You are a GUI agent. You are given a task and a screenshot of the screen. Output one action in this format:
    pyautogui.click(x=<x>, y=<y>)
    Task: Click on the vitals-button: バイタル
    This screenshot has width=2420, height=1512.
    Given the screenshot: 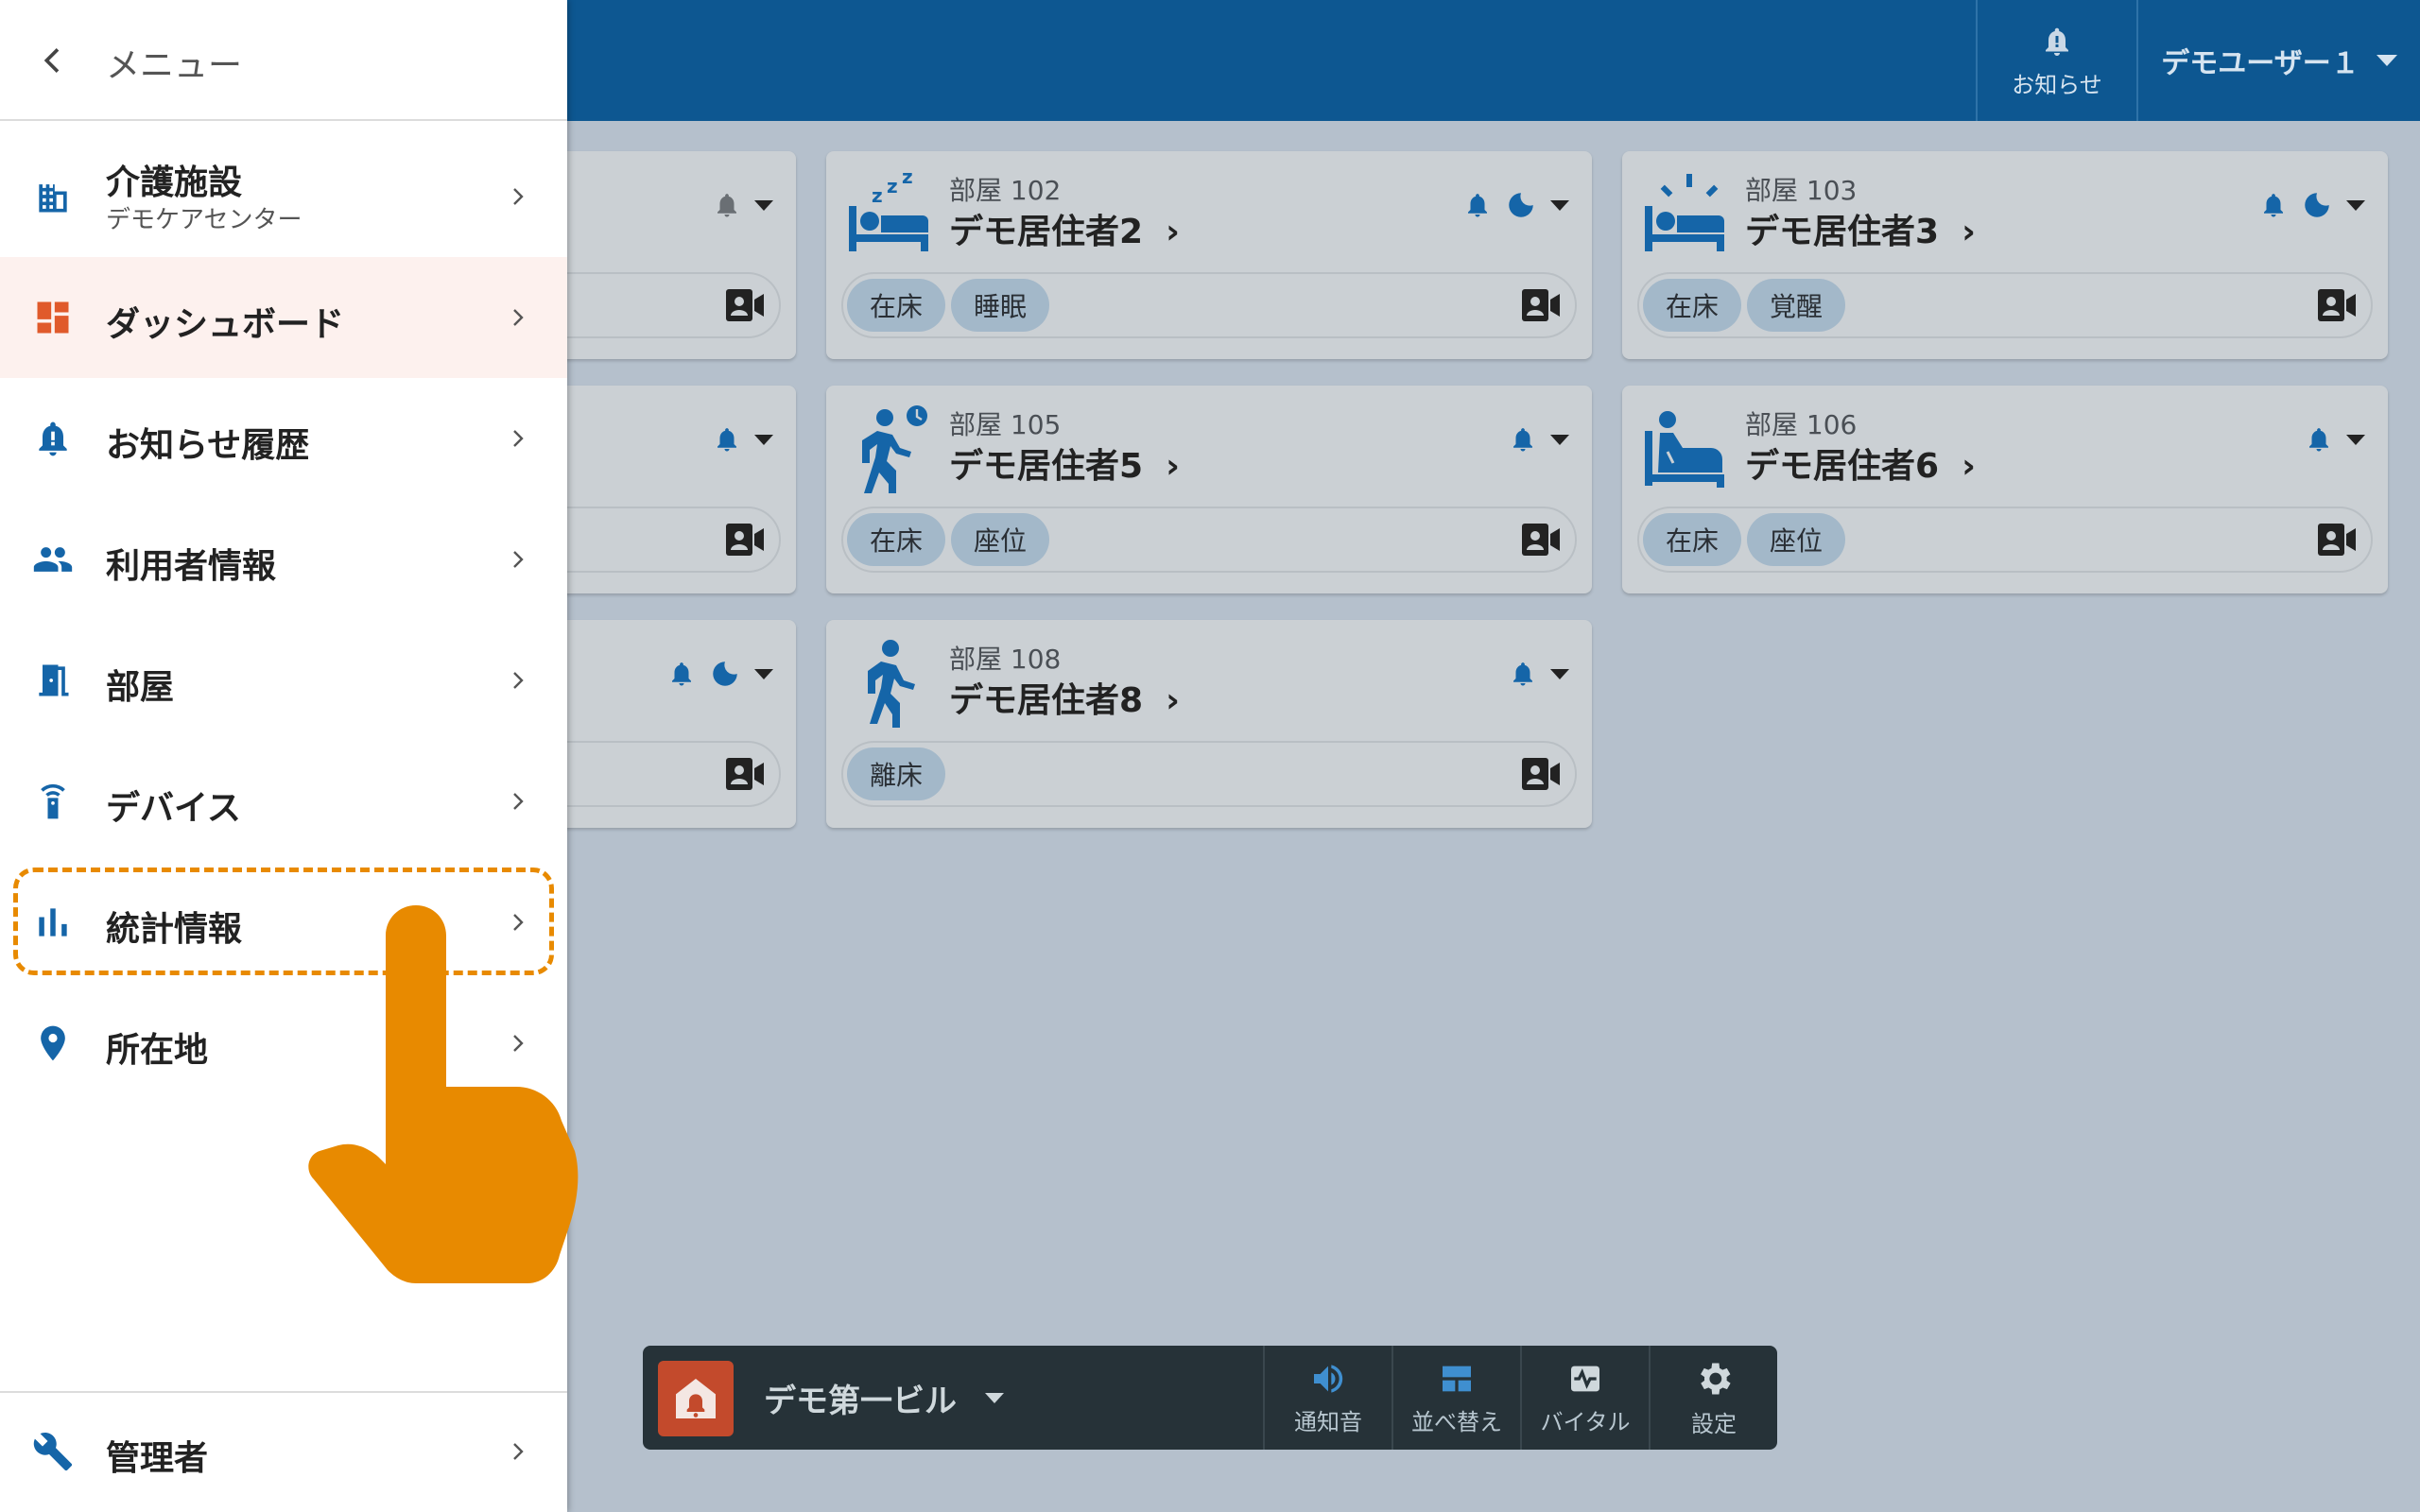 What is the action you would take?
    pyautogui.click(x=1584, y=1398)
    